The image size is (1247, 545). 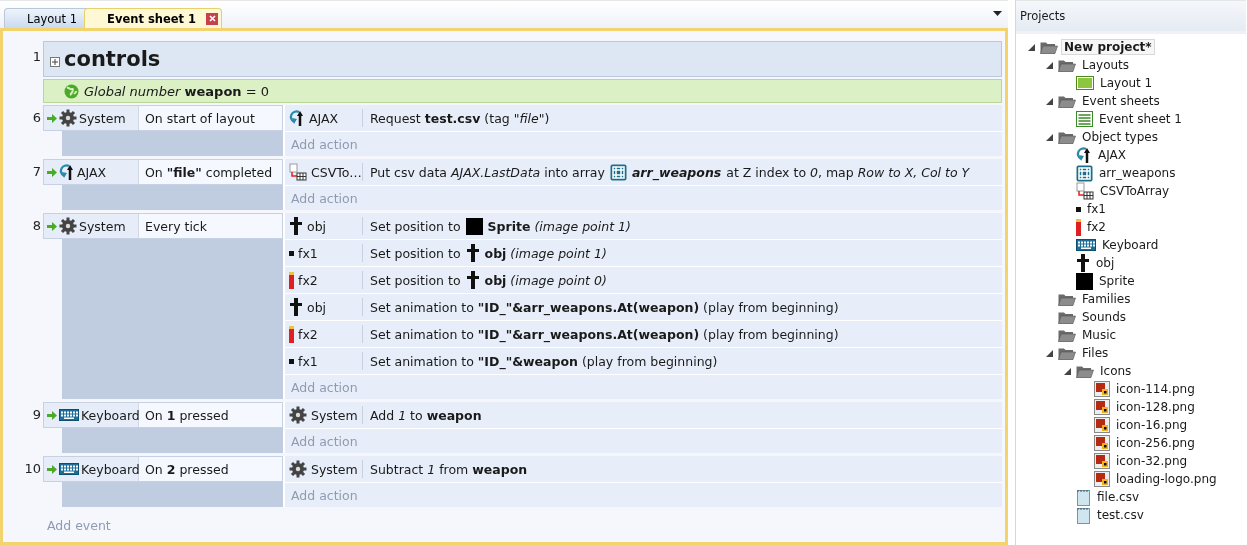 What do you see at coordinates (643, 469) in the screenshot?
I see `action-row: System Subtract 1 from weapon` at bounding box center [643, 469].